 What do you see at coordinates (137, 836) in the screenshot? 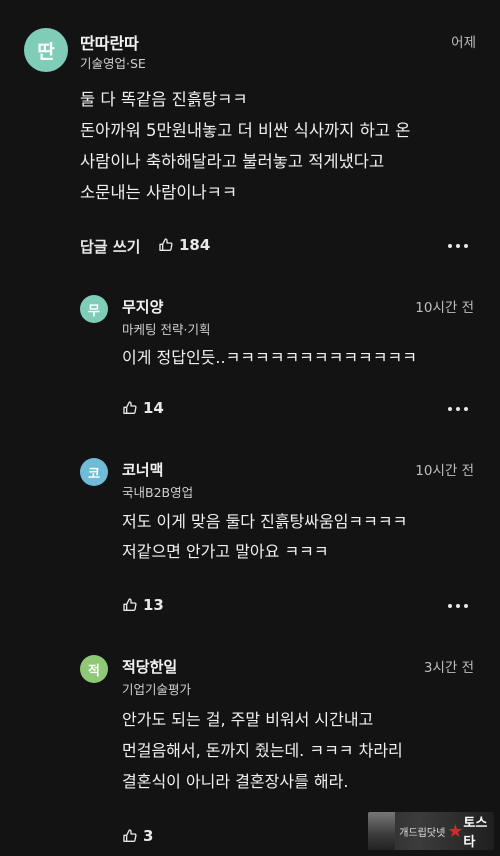
I see `like-button: 3` at bounding box center [137, 836].